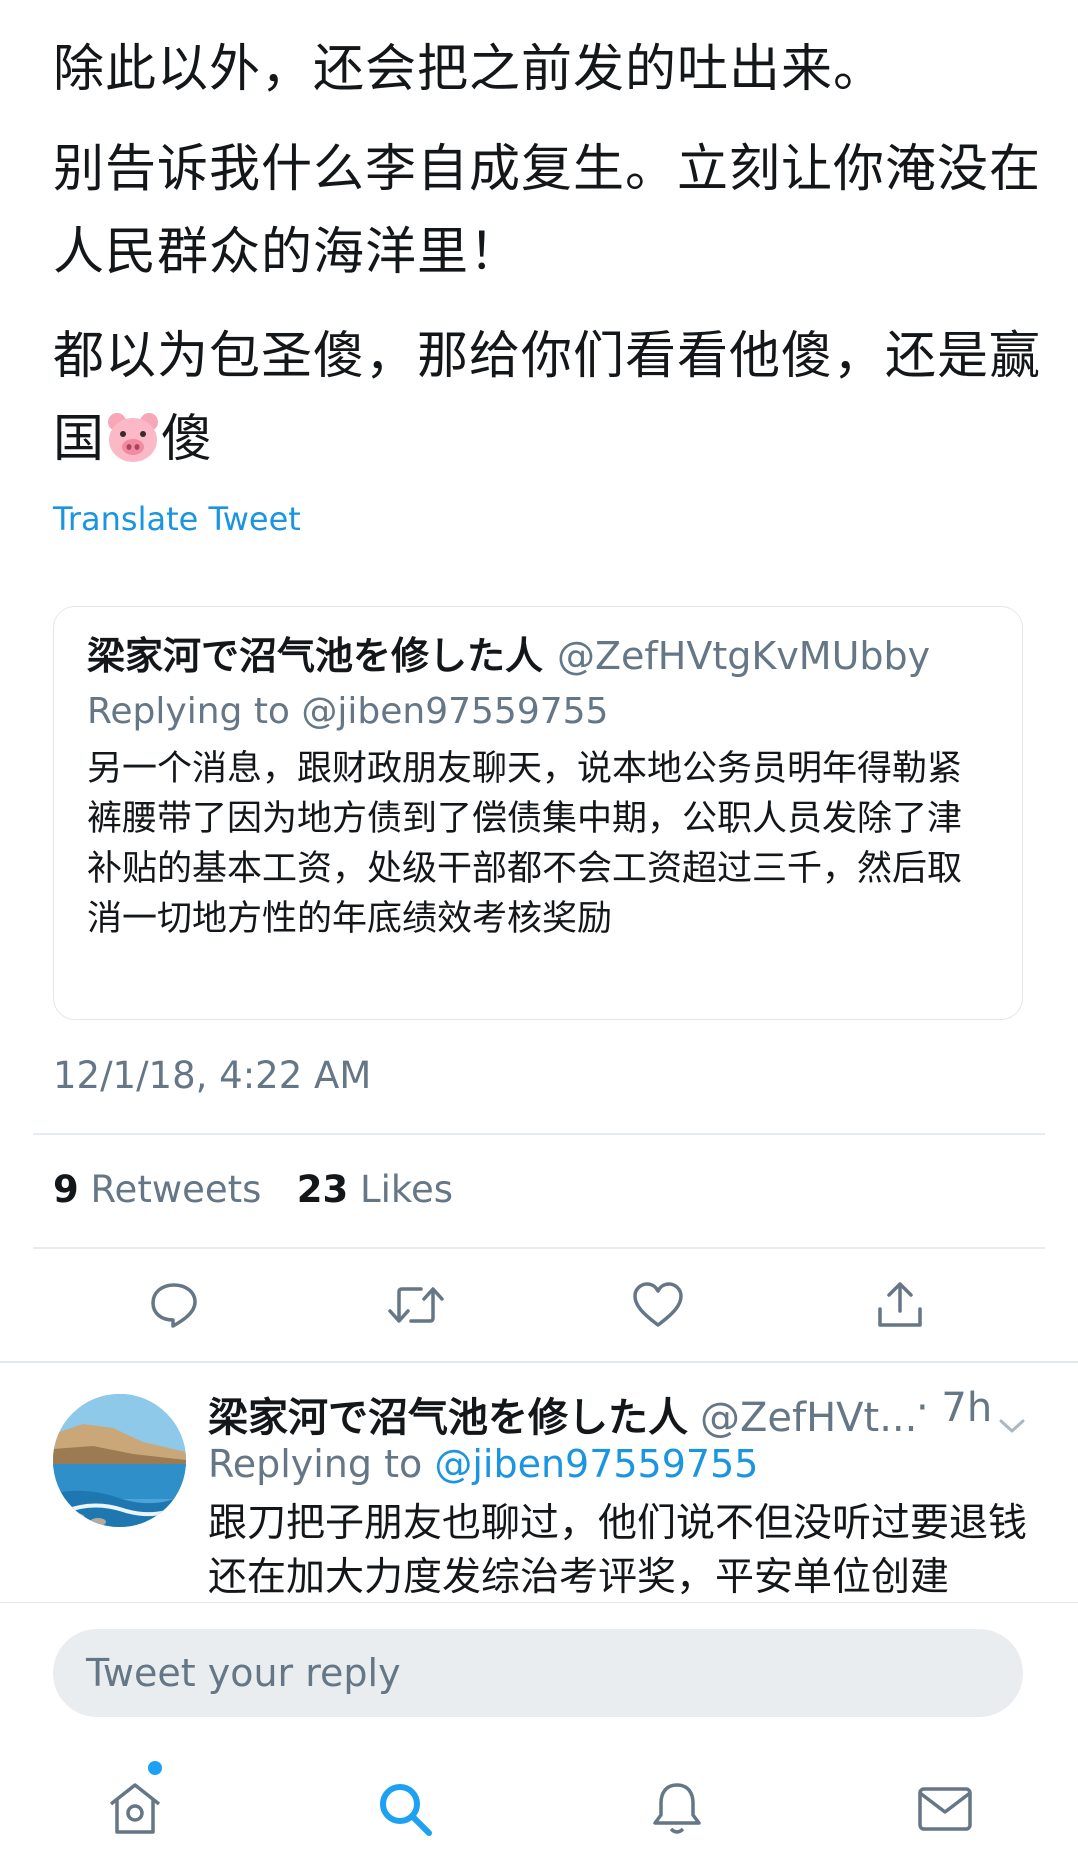 Image resolution: width=1078 pixels, height=1863 pixels. I want to click on replying-to-label: Replying to, so click(315, 1464).